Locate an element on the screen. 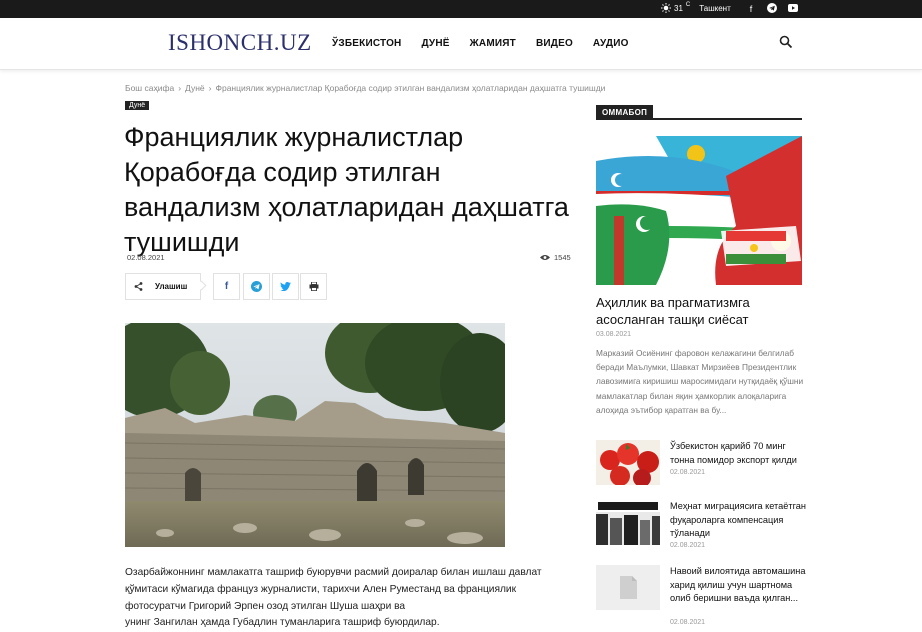 The height and width of the screenshot is (632, 922). city-name: Ташкент is located at coordinates (715, 8).